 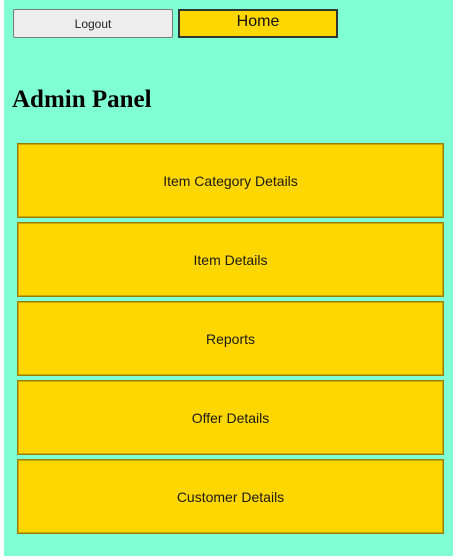 I want to click on reports-button: Reports, so click(x=230, y=338).